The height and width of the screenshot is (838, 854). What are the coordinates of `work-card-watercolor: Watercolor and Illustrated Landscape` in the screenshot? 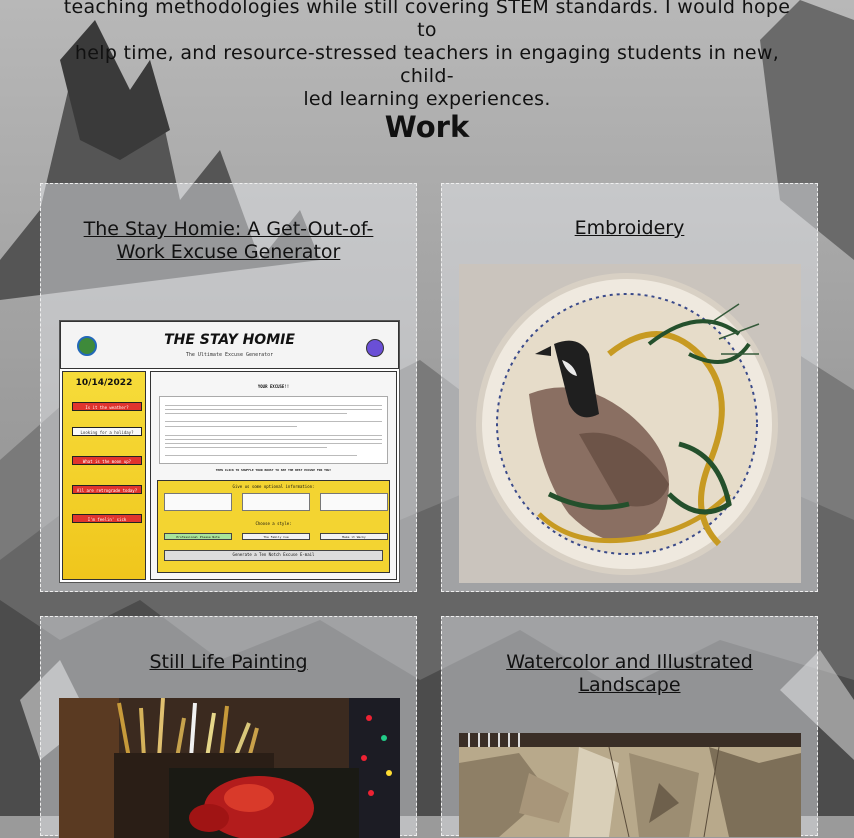 It's located at (629, 726).